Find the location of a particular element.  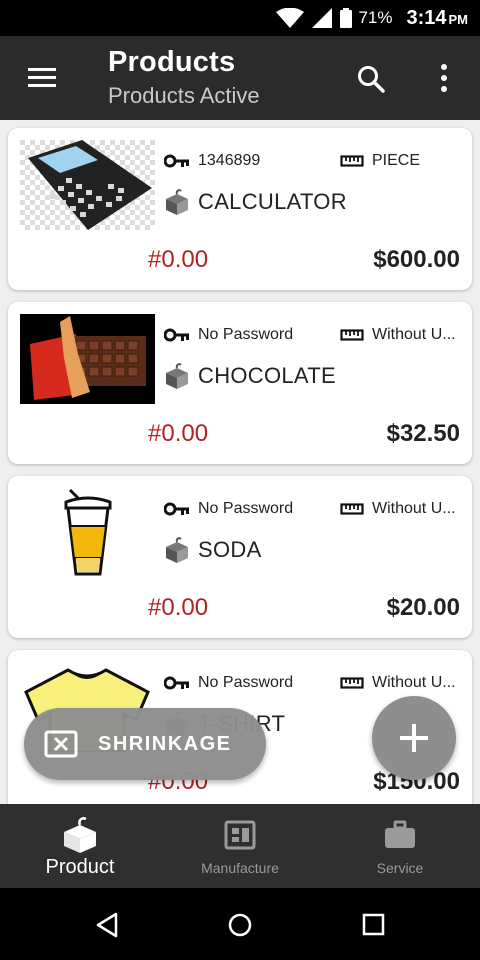

product-price: $32.50 is located at coordinates (423, 433).